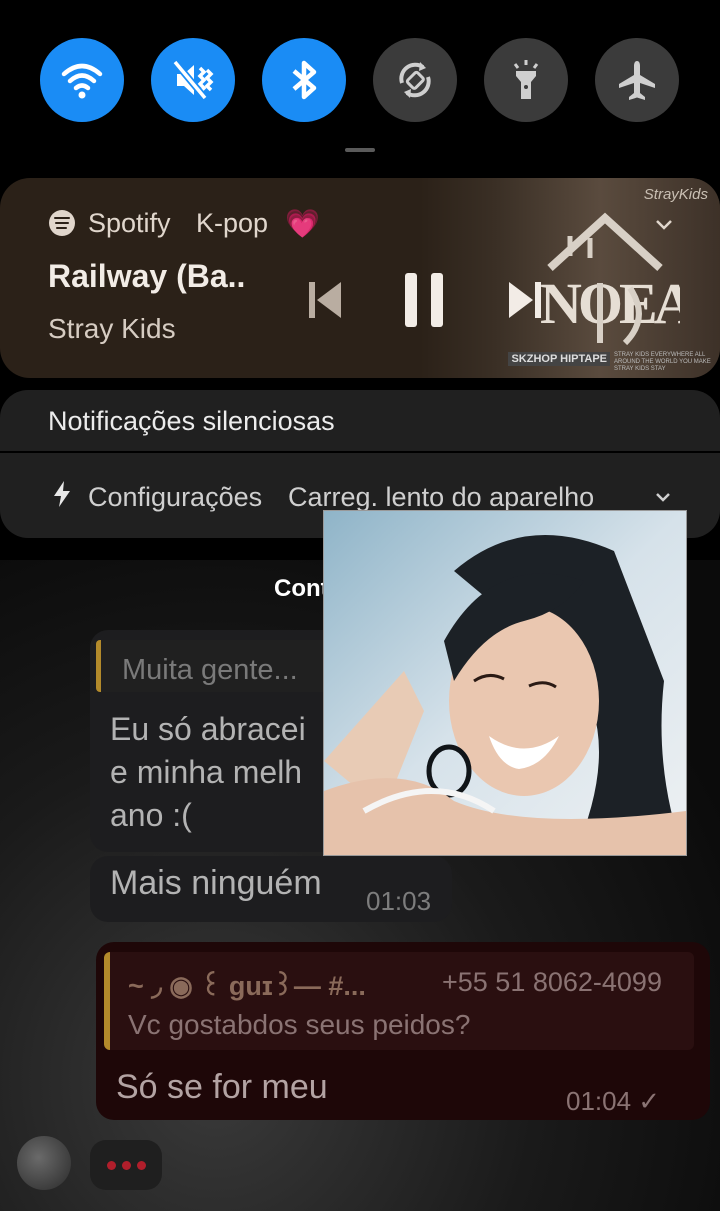 This screenshot has width=720, height=1211. What do you see at coordinates (232, 223) in the screenshot?
I see `media-playlist: K-pop` at bounding box center [232, 223].